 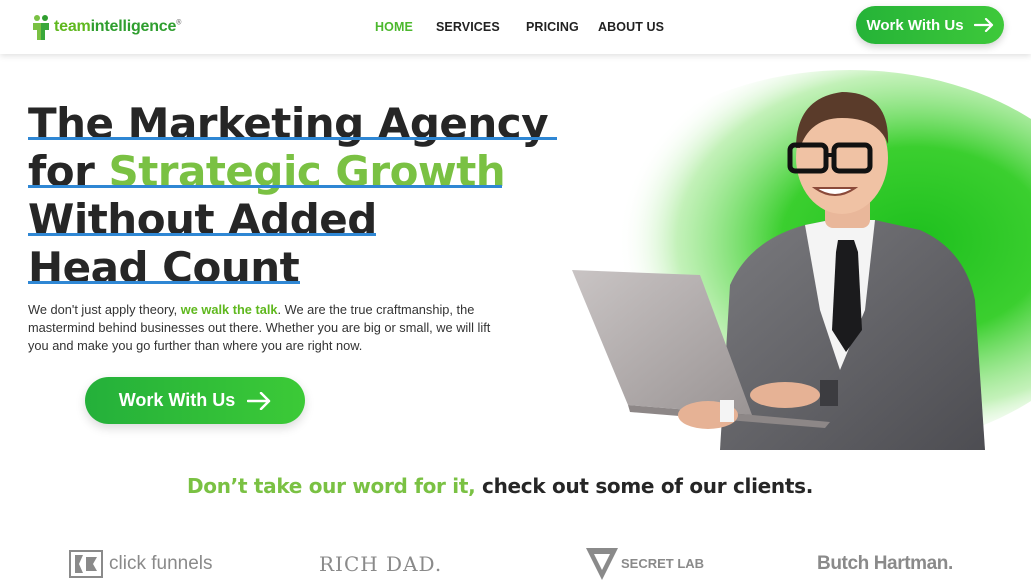 I want to click on client-logo-clickfunnels: click funnels, so click(x=141, y=564).